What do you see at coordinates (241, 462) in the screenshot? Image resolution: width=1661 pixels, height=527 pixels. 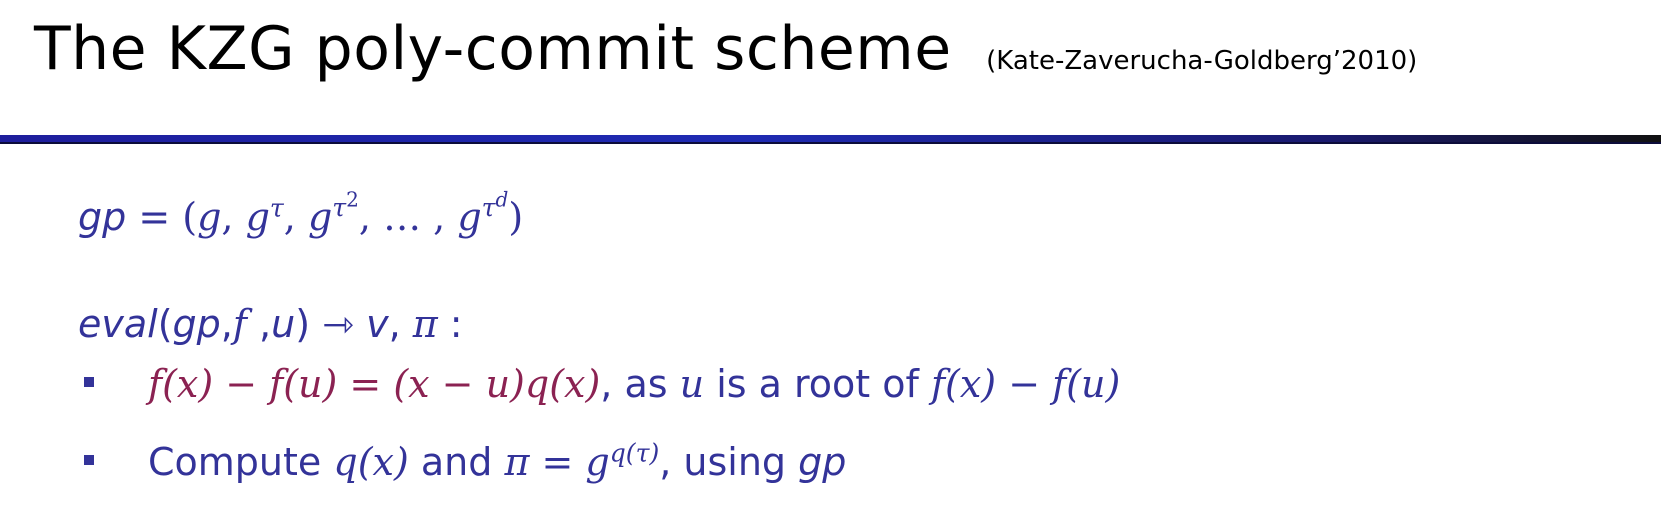 I see `compute-text-a: Compute` at bounding box center [241, 462].